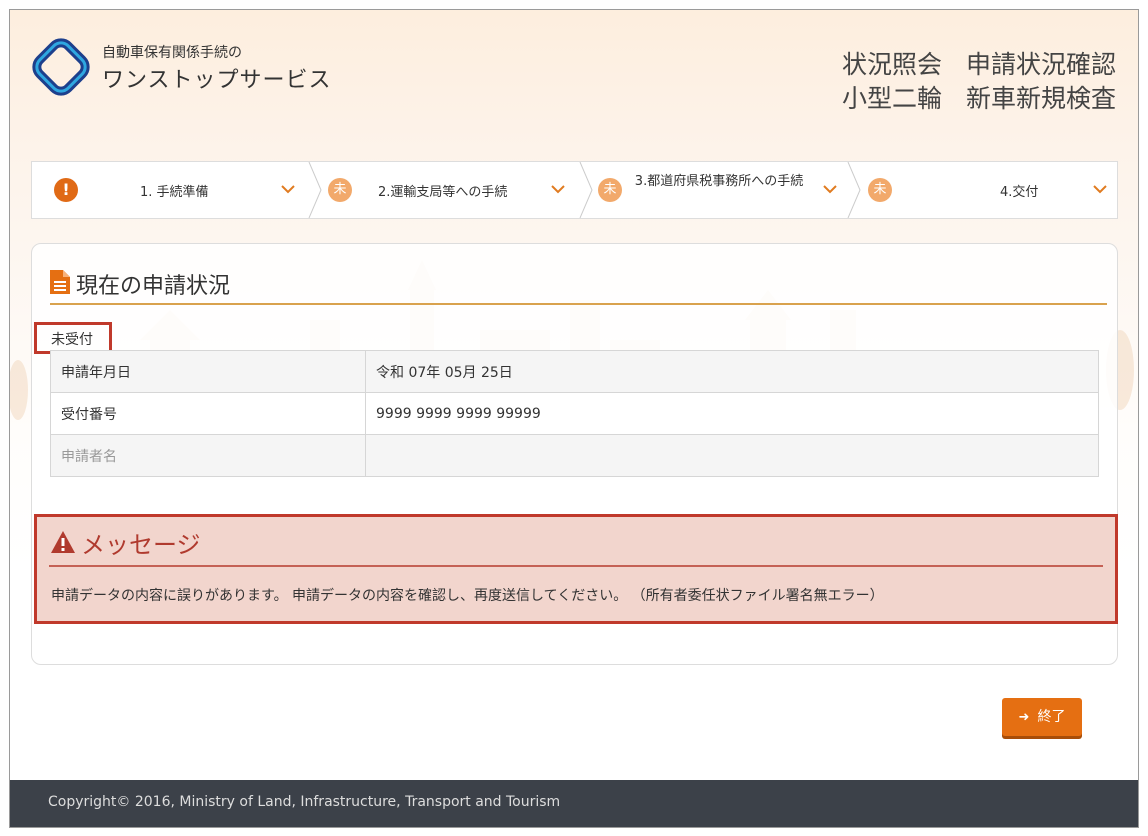 Image resolution: width=1148 pixels, height=836 pixels. Describe the element at coordinates (208, 455) in the screenshot. I see `row-label: 申請者名` at that location.